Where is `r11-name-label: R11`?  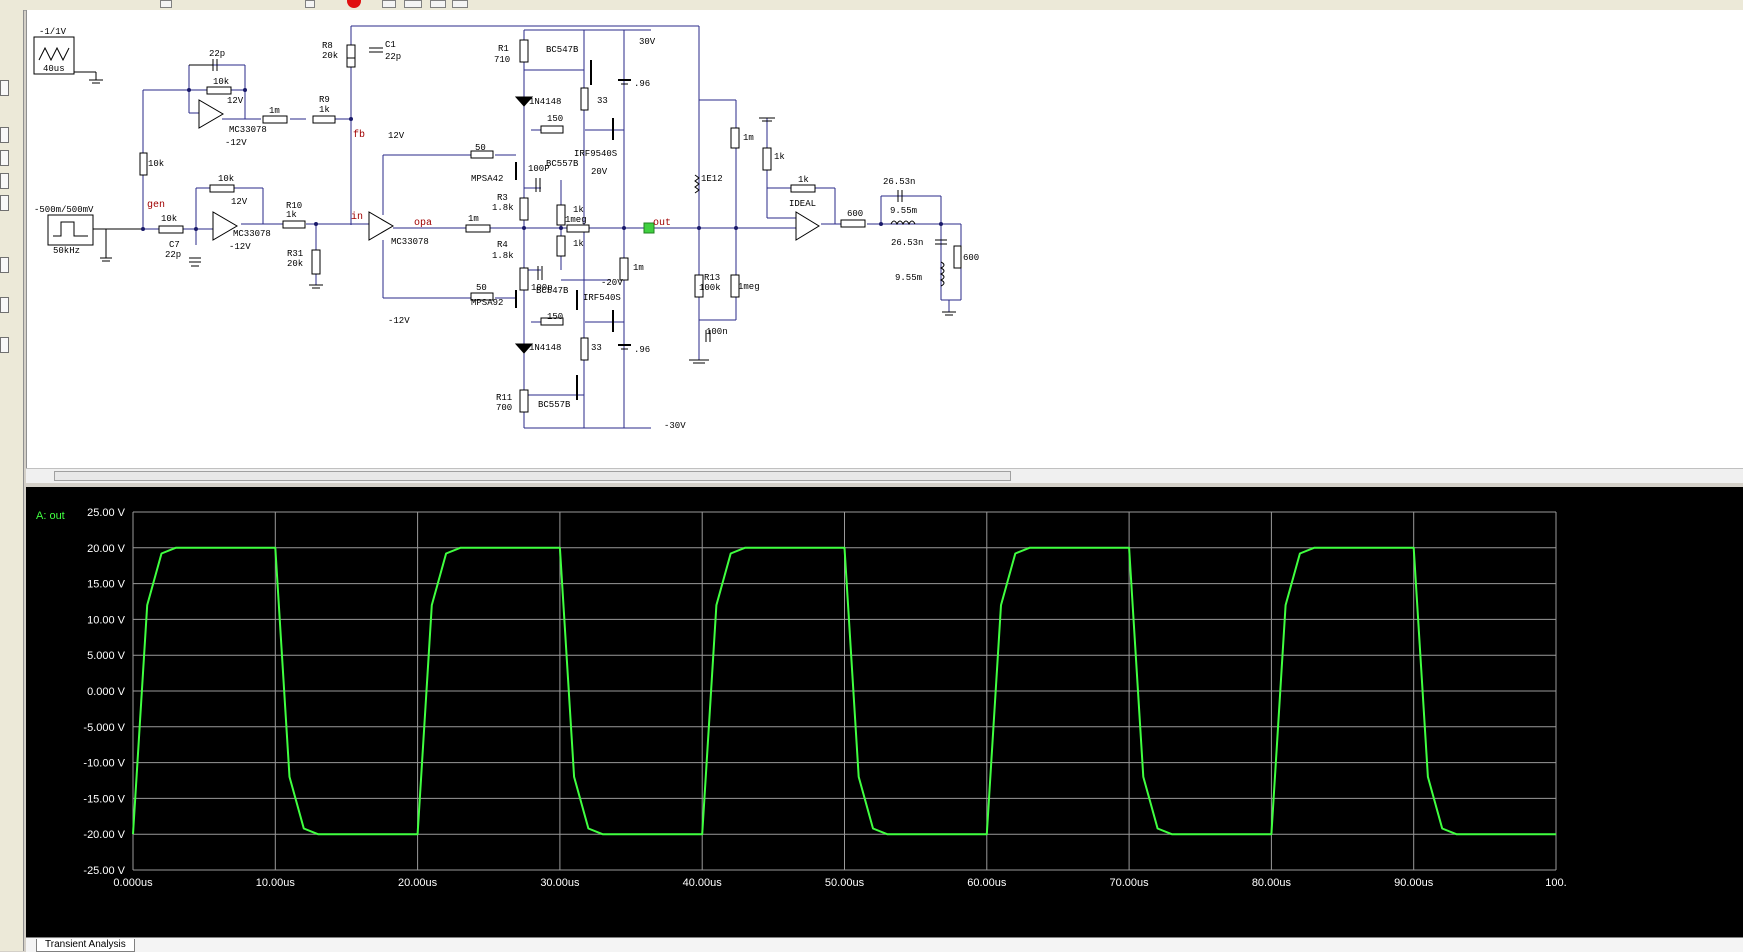
r11-name-label: R11 is located at coordinates (504, 398).